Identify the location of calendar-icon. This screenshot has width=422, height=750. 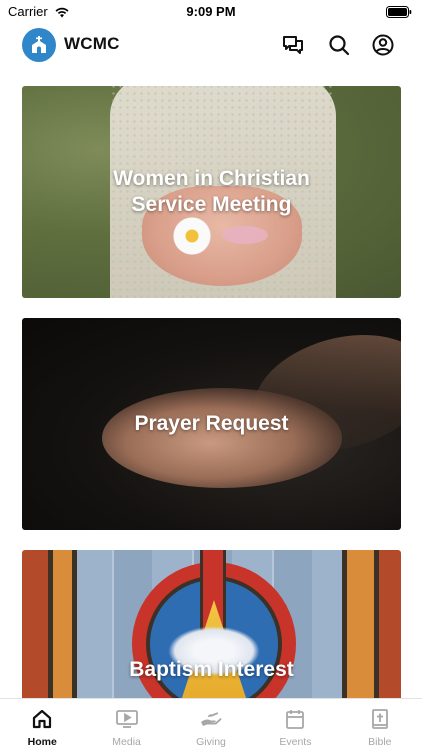
(295, 719).